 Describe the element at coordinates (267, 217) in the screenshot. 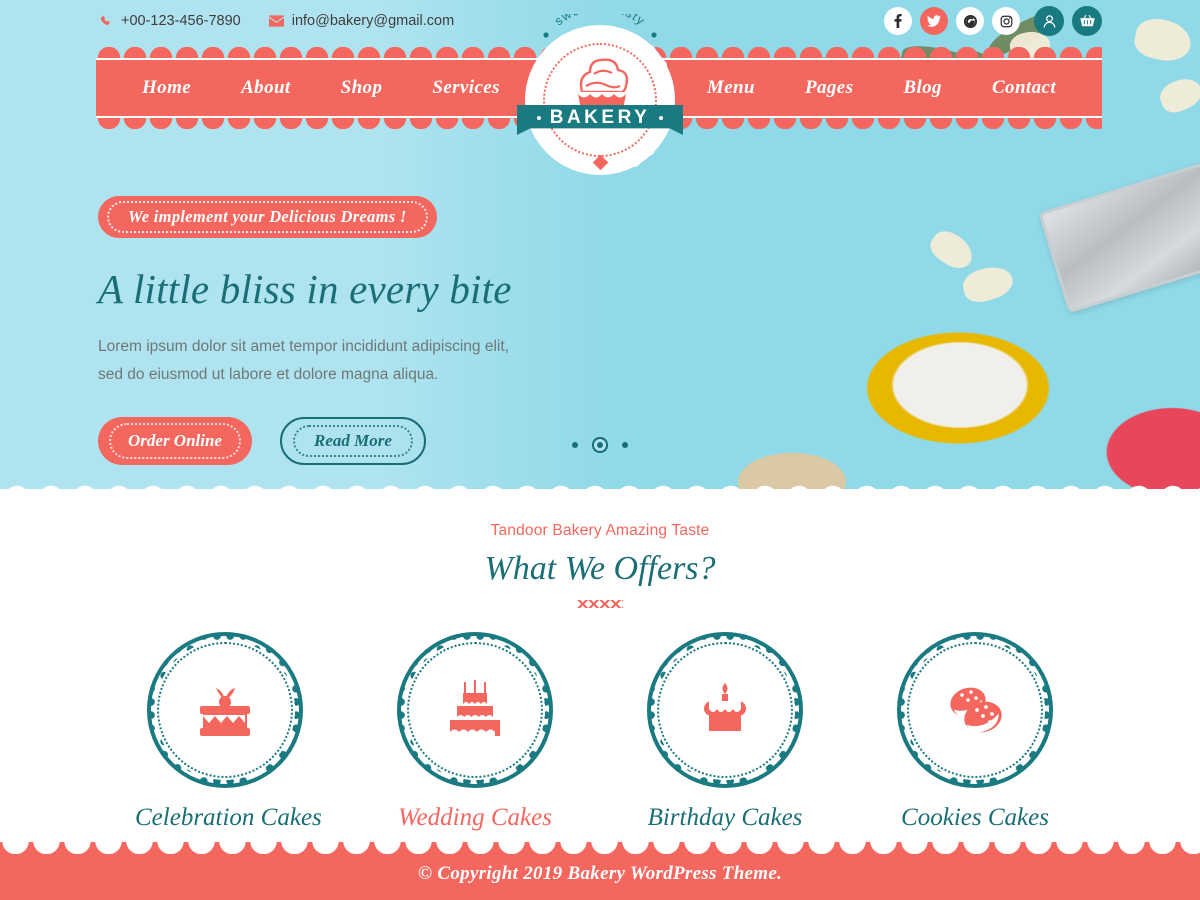

I see `hero-tagline-badge: We implement your Delicious Dreams !` at that location.